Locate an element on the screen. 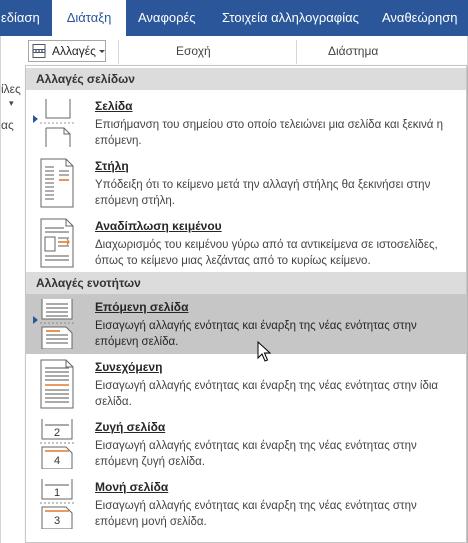  tab-mailings: Στοιχεία αλληλογραφίας is located at coordinates (296, 18).